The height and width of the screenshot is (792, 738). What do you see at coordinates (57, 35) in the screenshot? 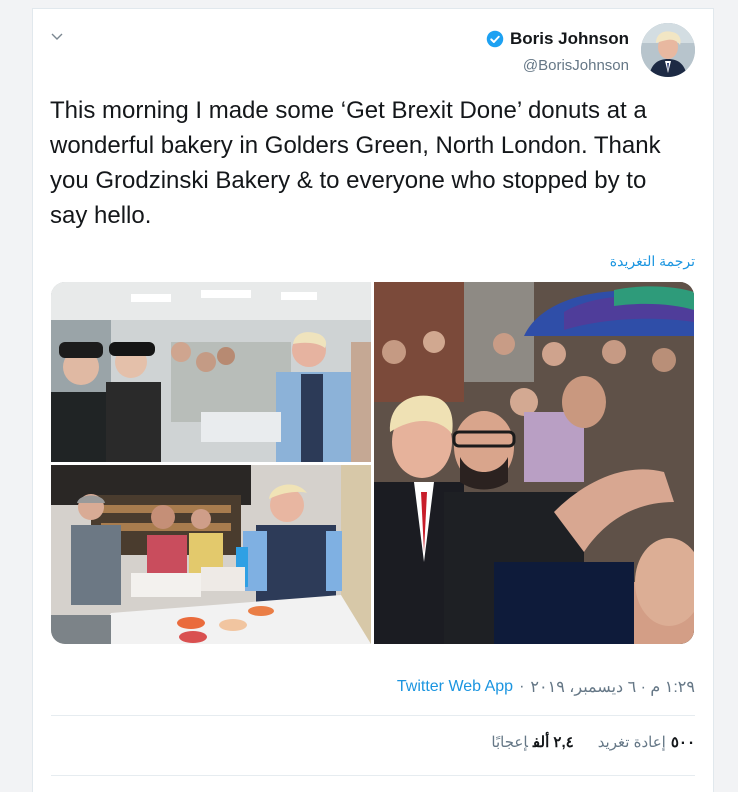
I see `chevron-down-icon` at bounding box center [57, 35].